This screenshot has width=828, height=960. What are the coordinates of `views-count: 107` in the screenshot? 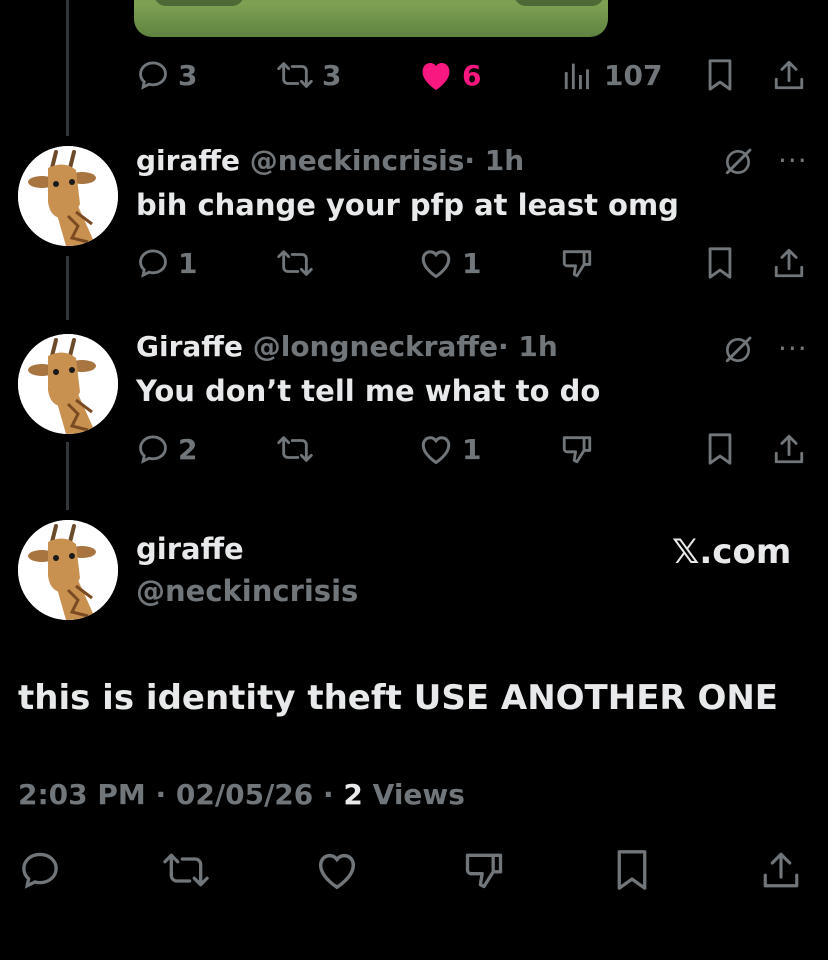 It's located at (633, 75).